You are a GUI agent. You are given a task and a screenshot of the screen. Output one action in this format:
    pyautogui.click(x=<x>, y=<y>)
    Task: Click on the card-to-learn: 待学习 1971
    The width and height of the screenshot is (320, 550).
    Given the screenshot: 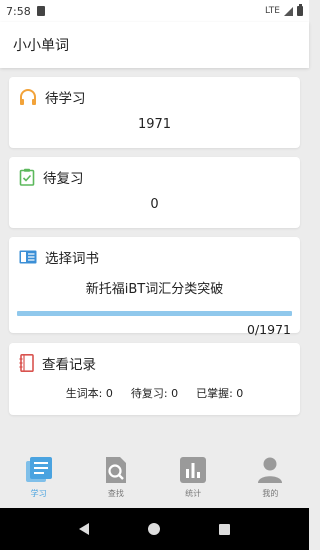 What is the action you would take?
    pyautogui.click(x=154, y=112)
    